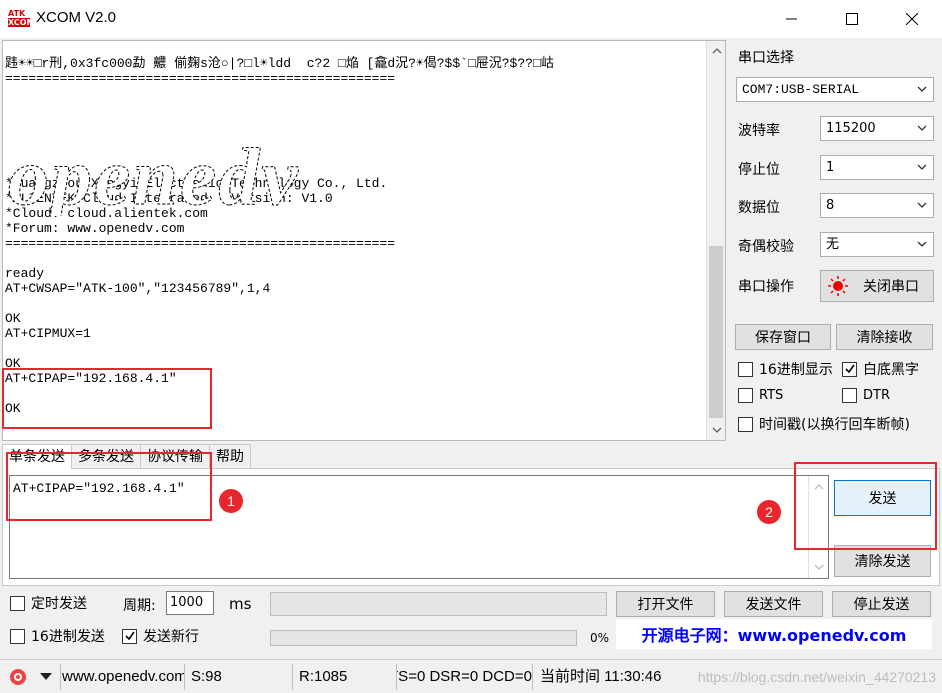 This screenshot has width=942, height=693. I want to click on port-operation-label: 串口操作, so click(766, 287).